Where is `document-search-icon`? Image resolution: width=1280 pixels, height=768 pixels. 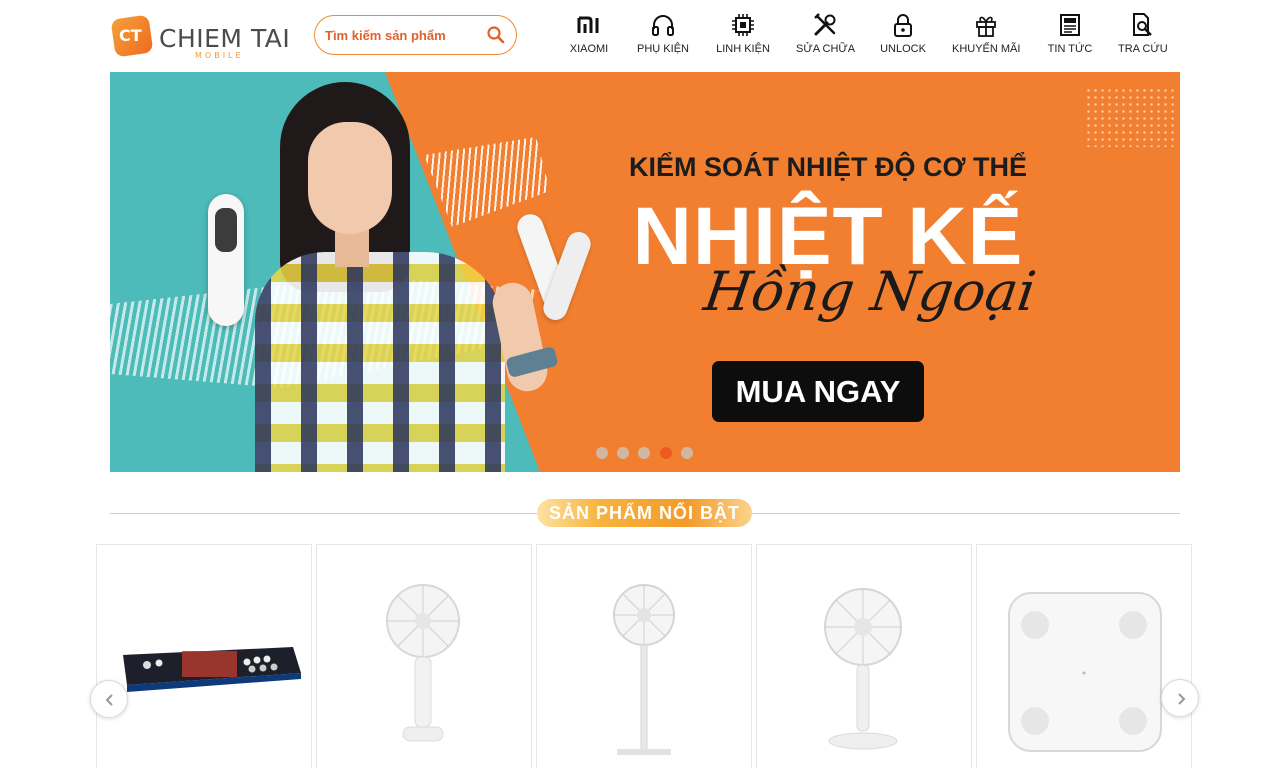
document-search-icon is located at coordinates (1142, 24).